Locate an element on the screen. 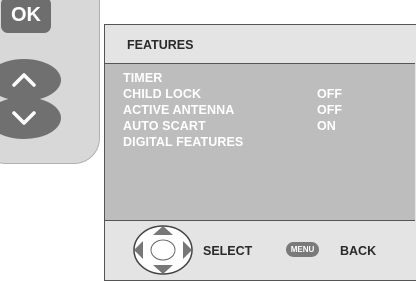  menu-item-digital-features: DIGITAL FEATURES is located at coordinates (183, 142).